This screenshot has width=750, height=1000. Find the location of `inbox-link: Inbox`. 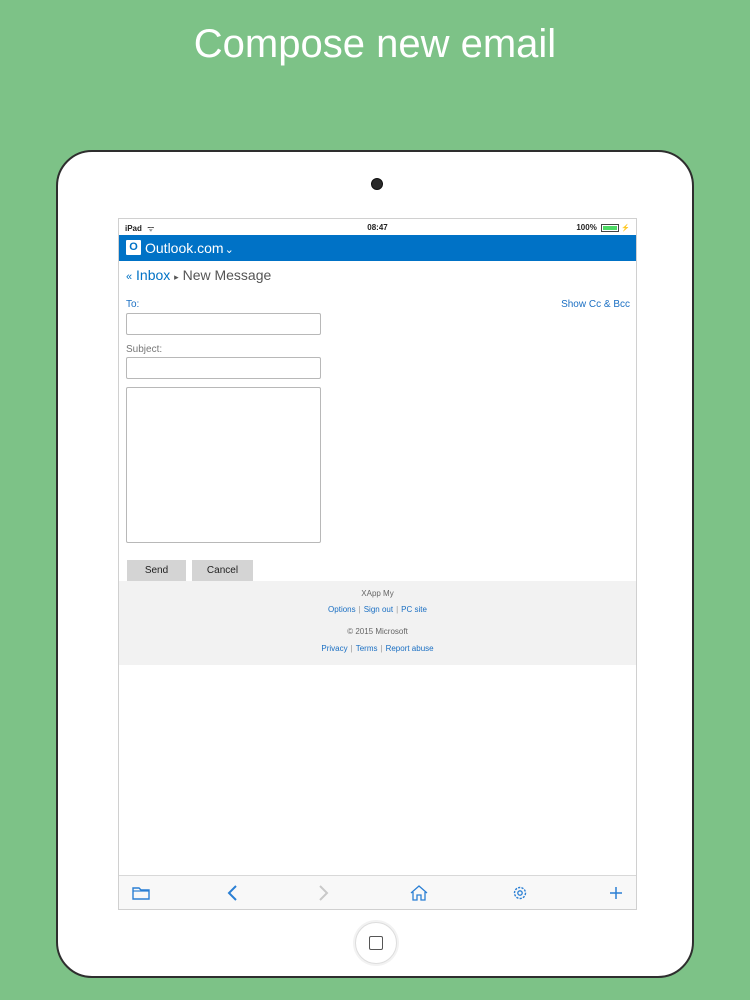

inbox-link: Inbox is located at coordinates (153, 275).